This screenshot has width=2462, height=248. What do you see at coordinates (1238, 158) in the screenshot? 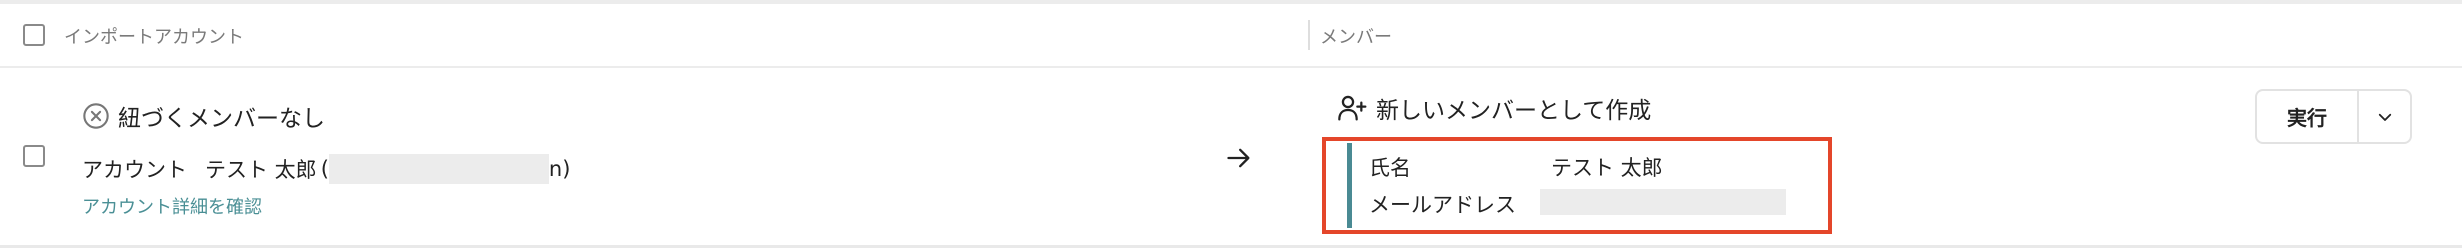
I see `arrow-right-icon` at bounding box center [1238, 158].